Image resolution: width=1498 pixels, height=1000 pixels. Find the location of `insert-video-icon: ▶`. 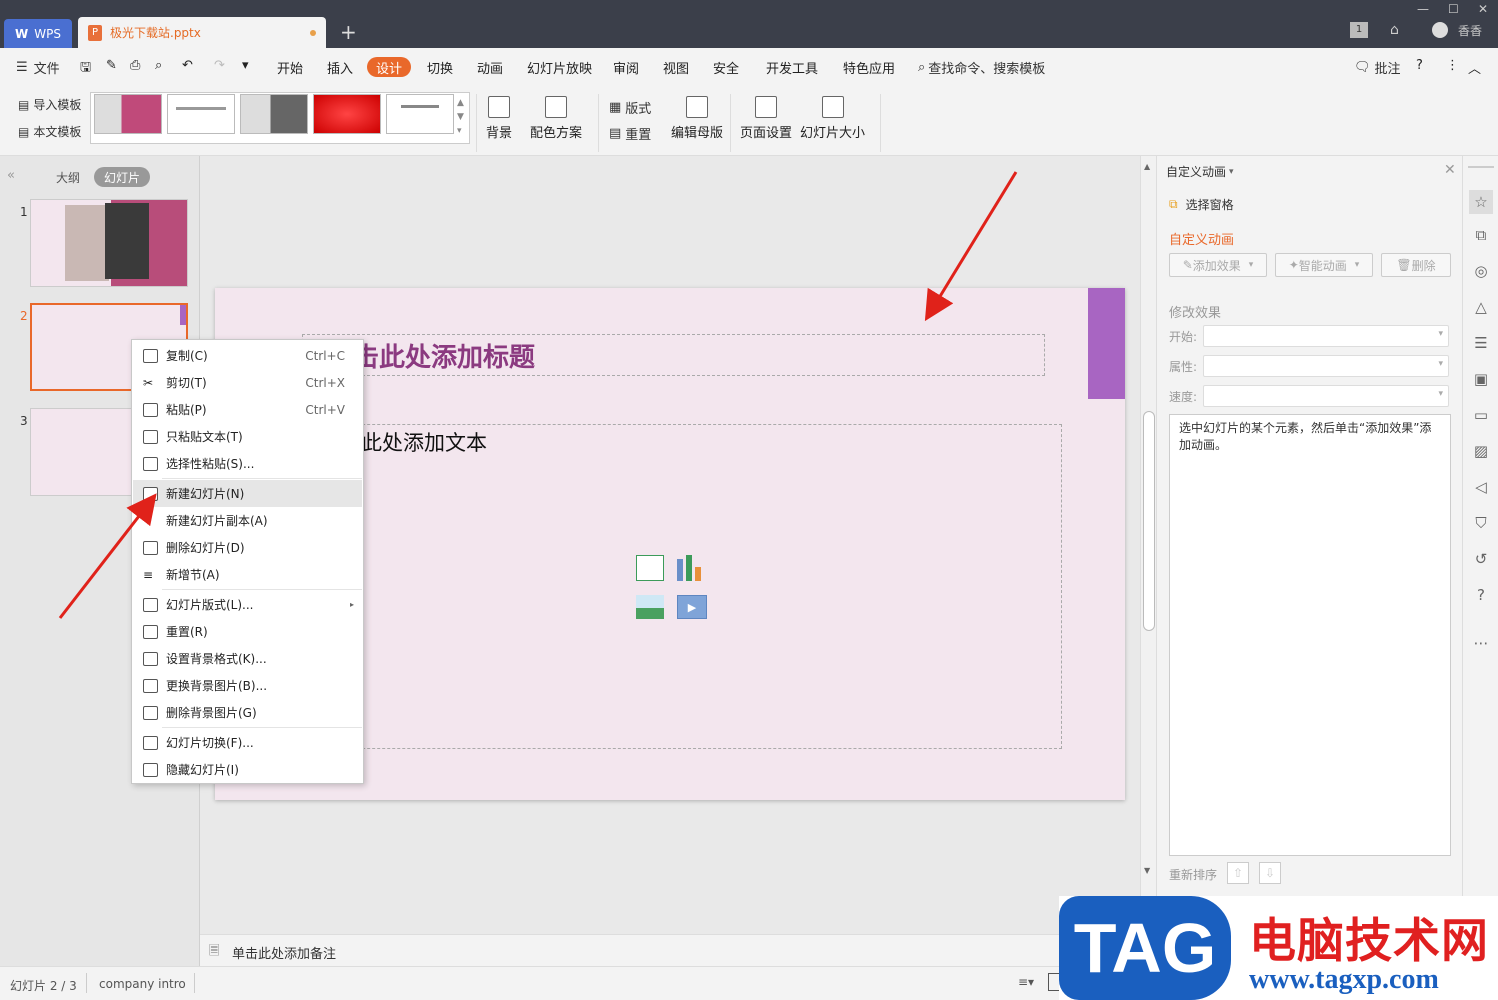

insert-video-icon: ▶ is located at coordinates (692, 607).